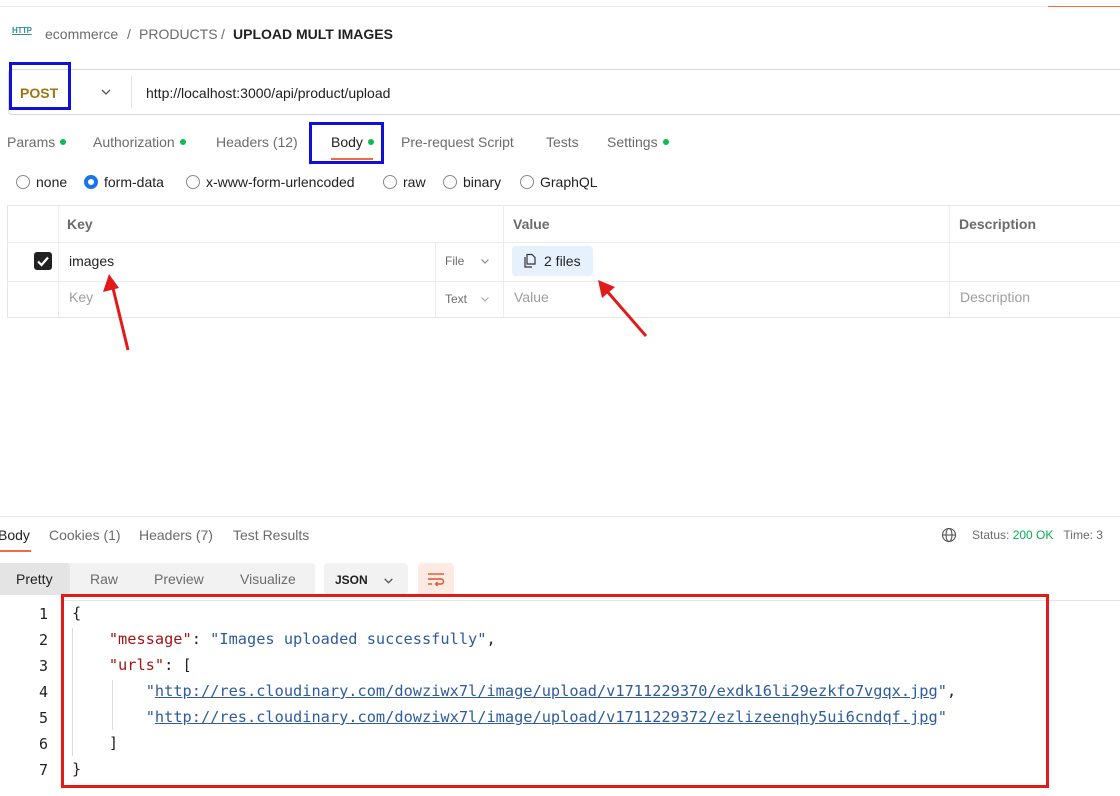  I want to click on row-checkbox, so click(43, 261).